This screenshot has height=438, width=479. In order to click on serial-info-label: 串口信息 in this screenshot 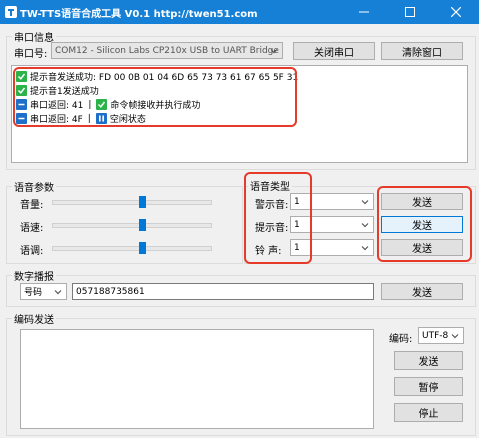, I will do `click(34, 36)`.